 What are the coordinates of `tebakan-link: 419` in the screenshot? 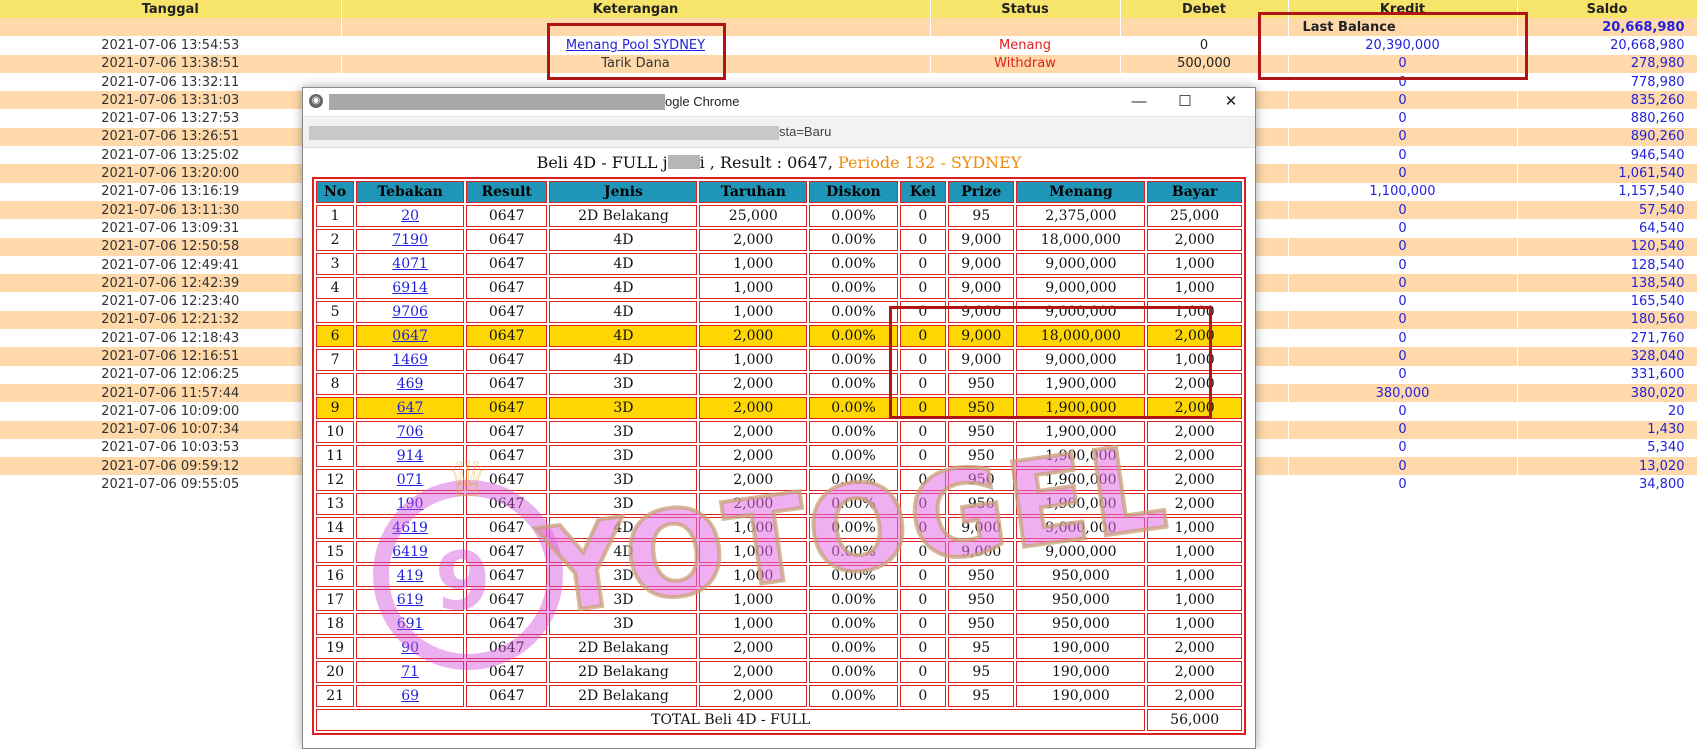 It's located at (410, 576).